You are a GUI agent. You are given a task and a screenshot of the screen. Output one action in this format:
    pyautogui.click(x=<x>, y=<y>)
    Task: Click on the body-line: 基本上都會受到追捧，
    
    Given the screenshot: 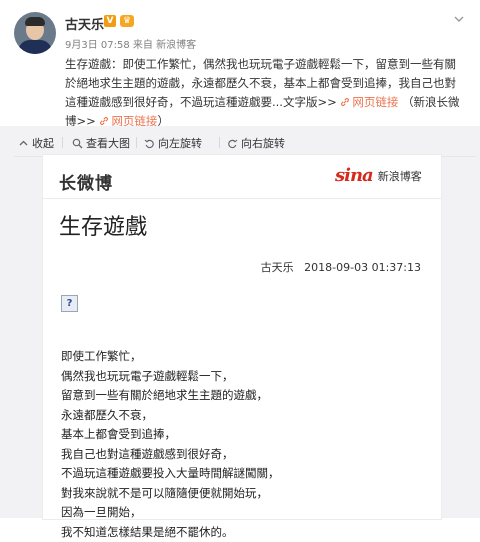 What is the action you would take?
    pyautogui.click(x=170, y=435)
    